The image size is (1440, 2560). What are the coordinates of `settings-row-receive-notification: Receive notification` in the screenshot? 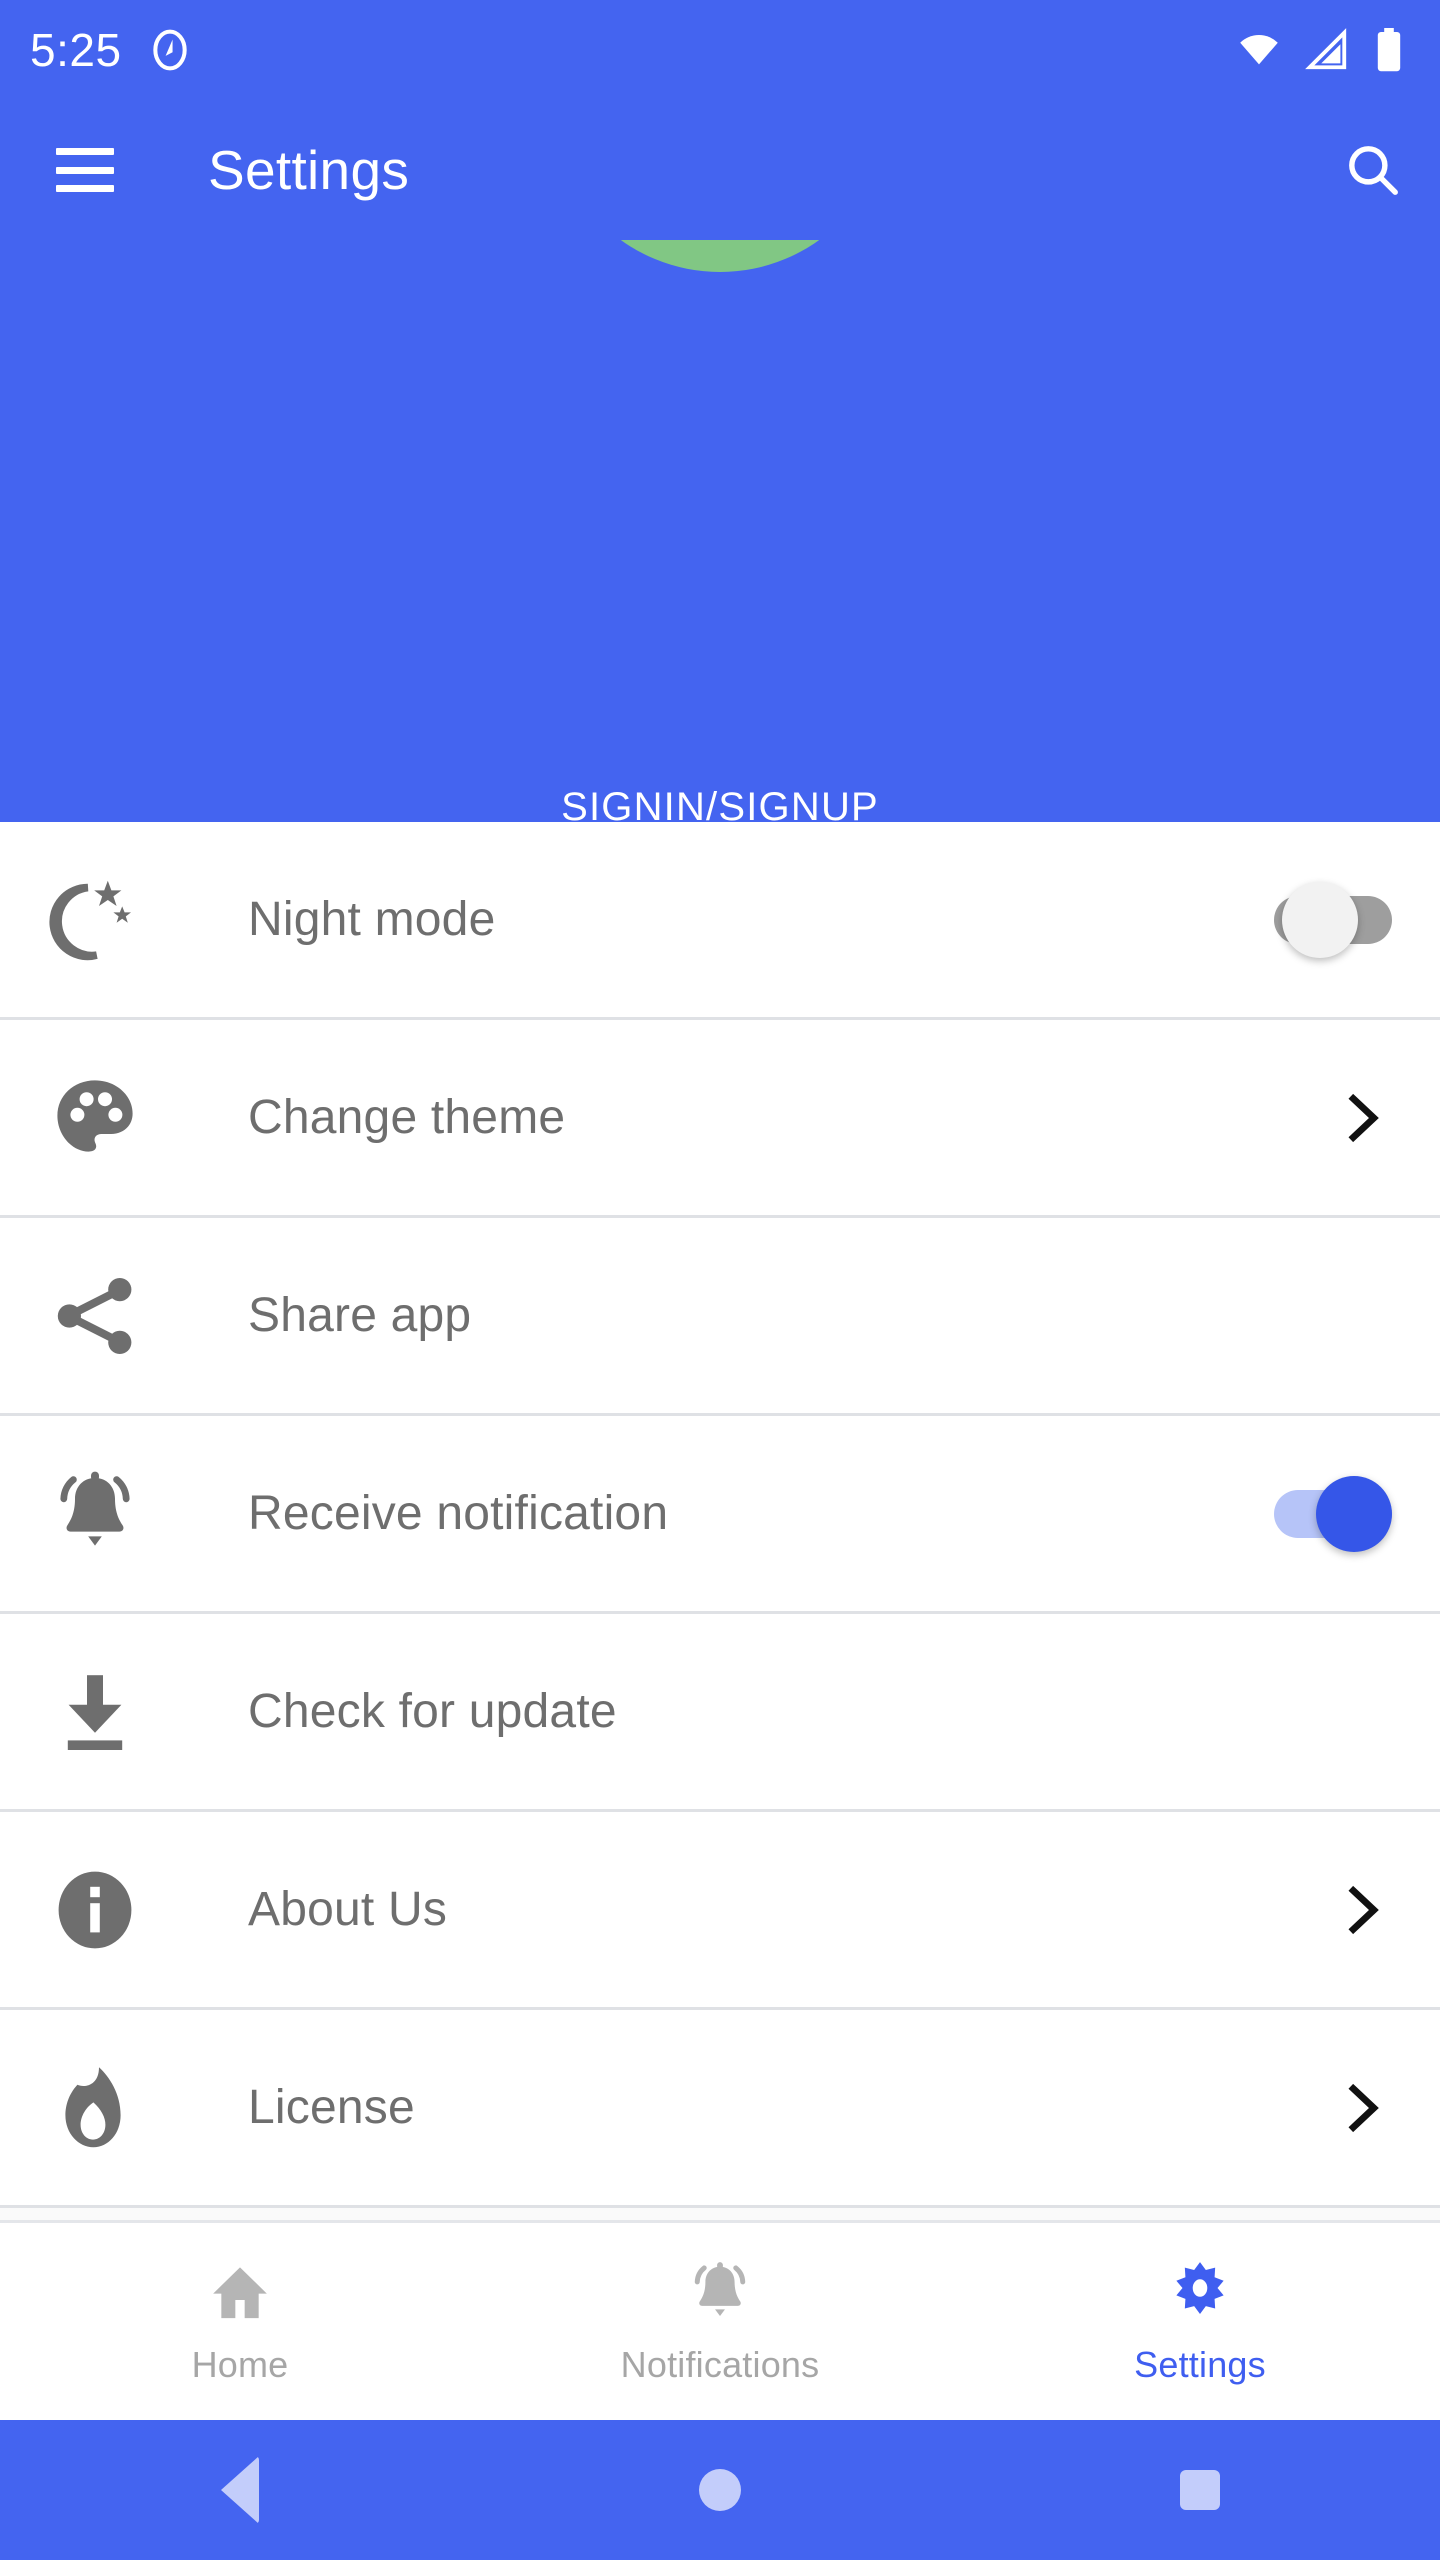 It's located at (720, 1515).